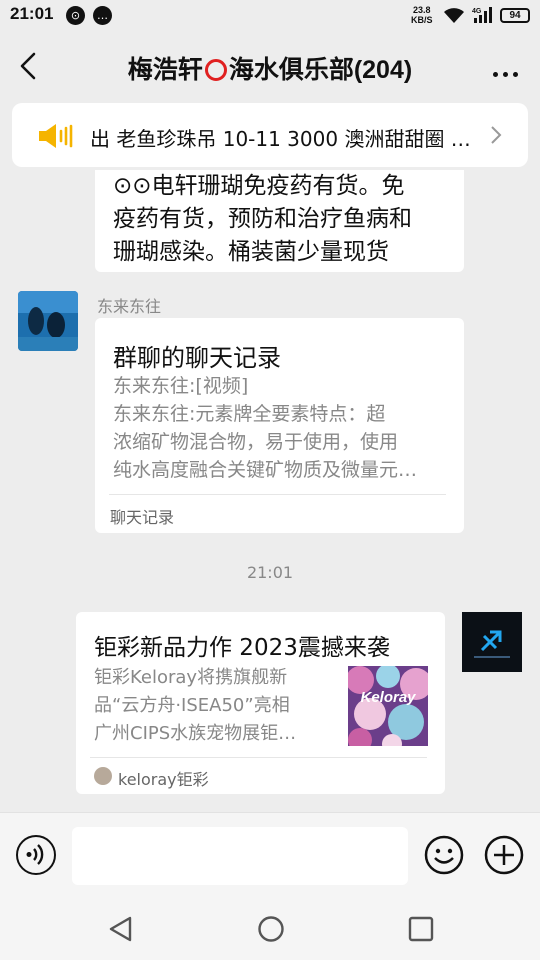 The width and height of the screenshot is (540, 960). What do you see at coordinates (240, 856) in the screenshot?
I see `message-input` at bounding box center [240, 856].